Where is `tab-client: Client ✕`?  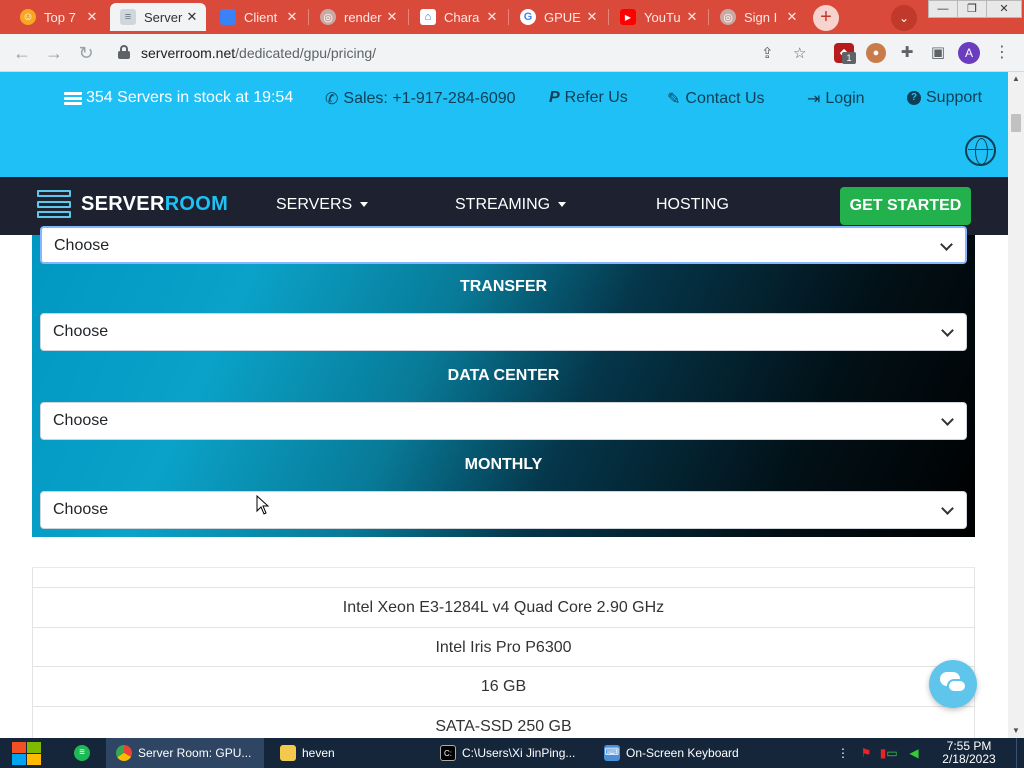
tab-client: Client ✕ is located at coordinates (258, 17).